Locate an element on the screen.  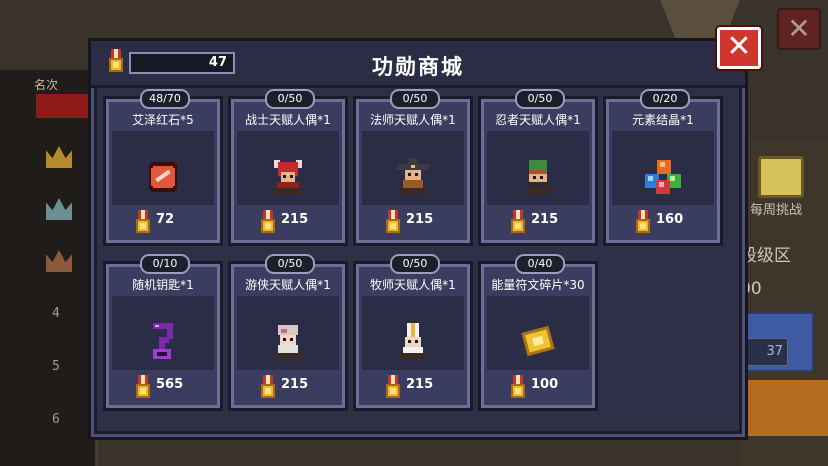
background-close-icon: ✕ is located at coordinates (799, 29).